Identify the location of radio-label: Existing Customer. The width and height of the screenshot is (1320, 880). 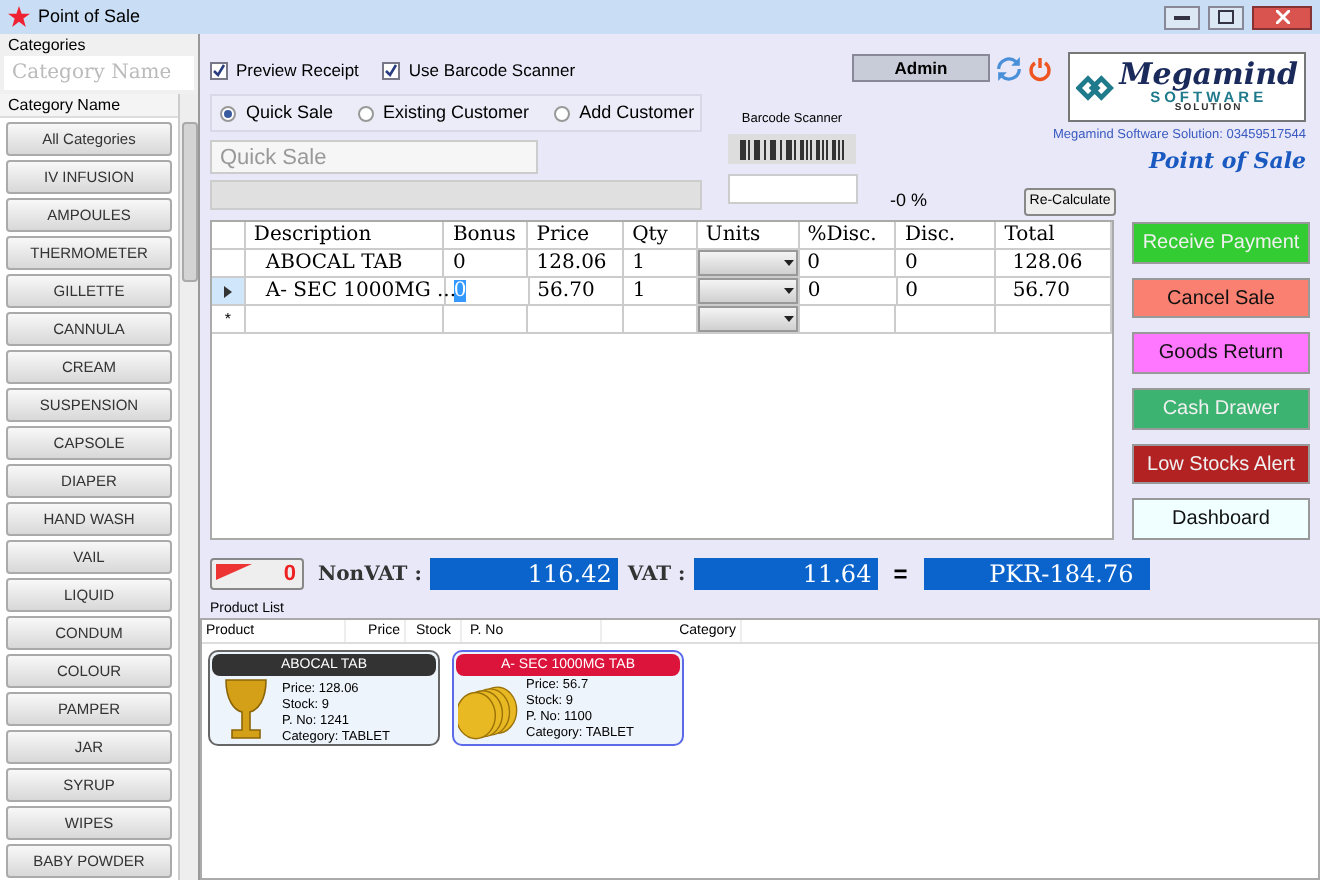
(456, 112).